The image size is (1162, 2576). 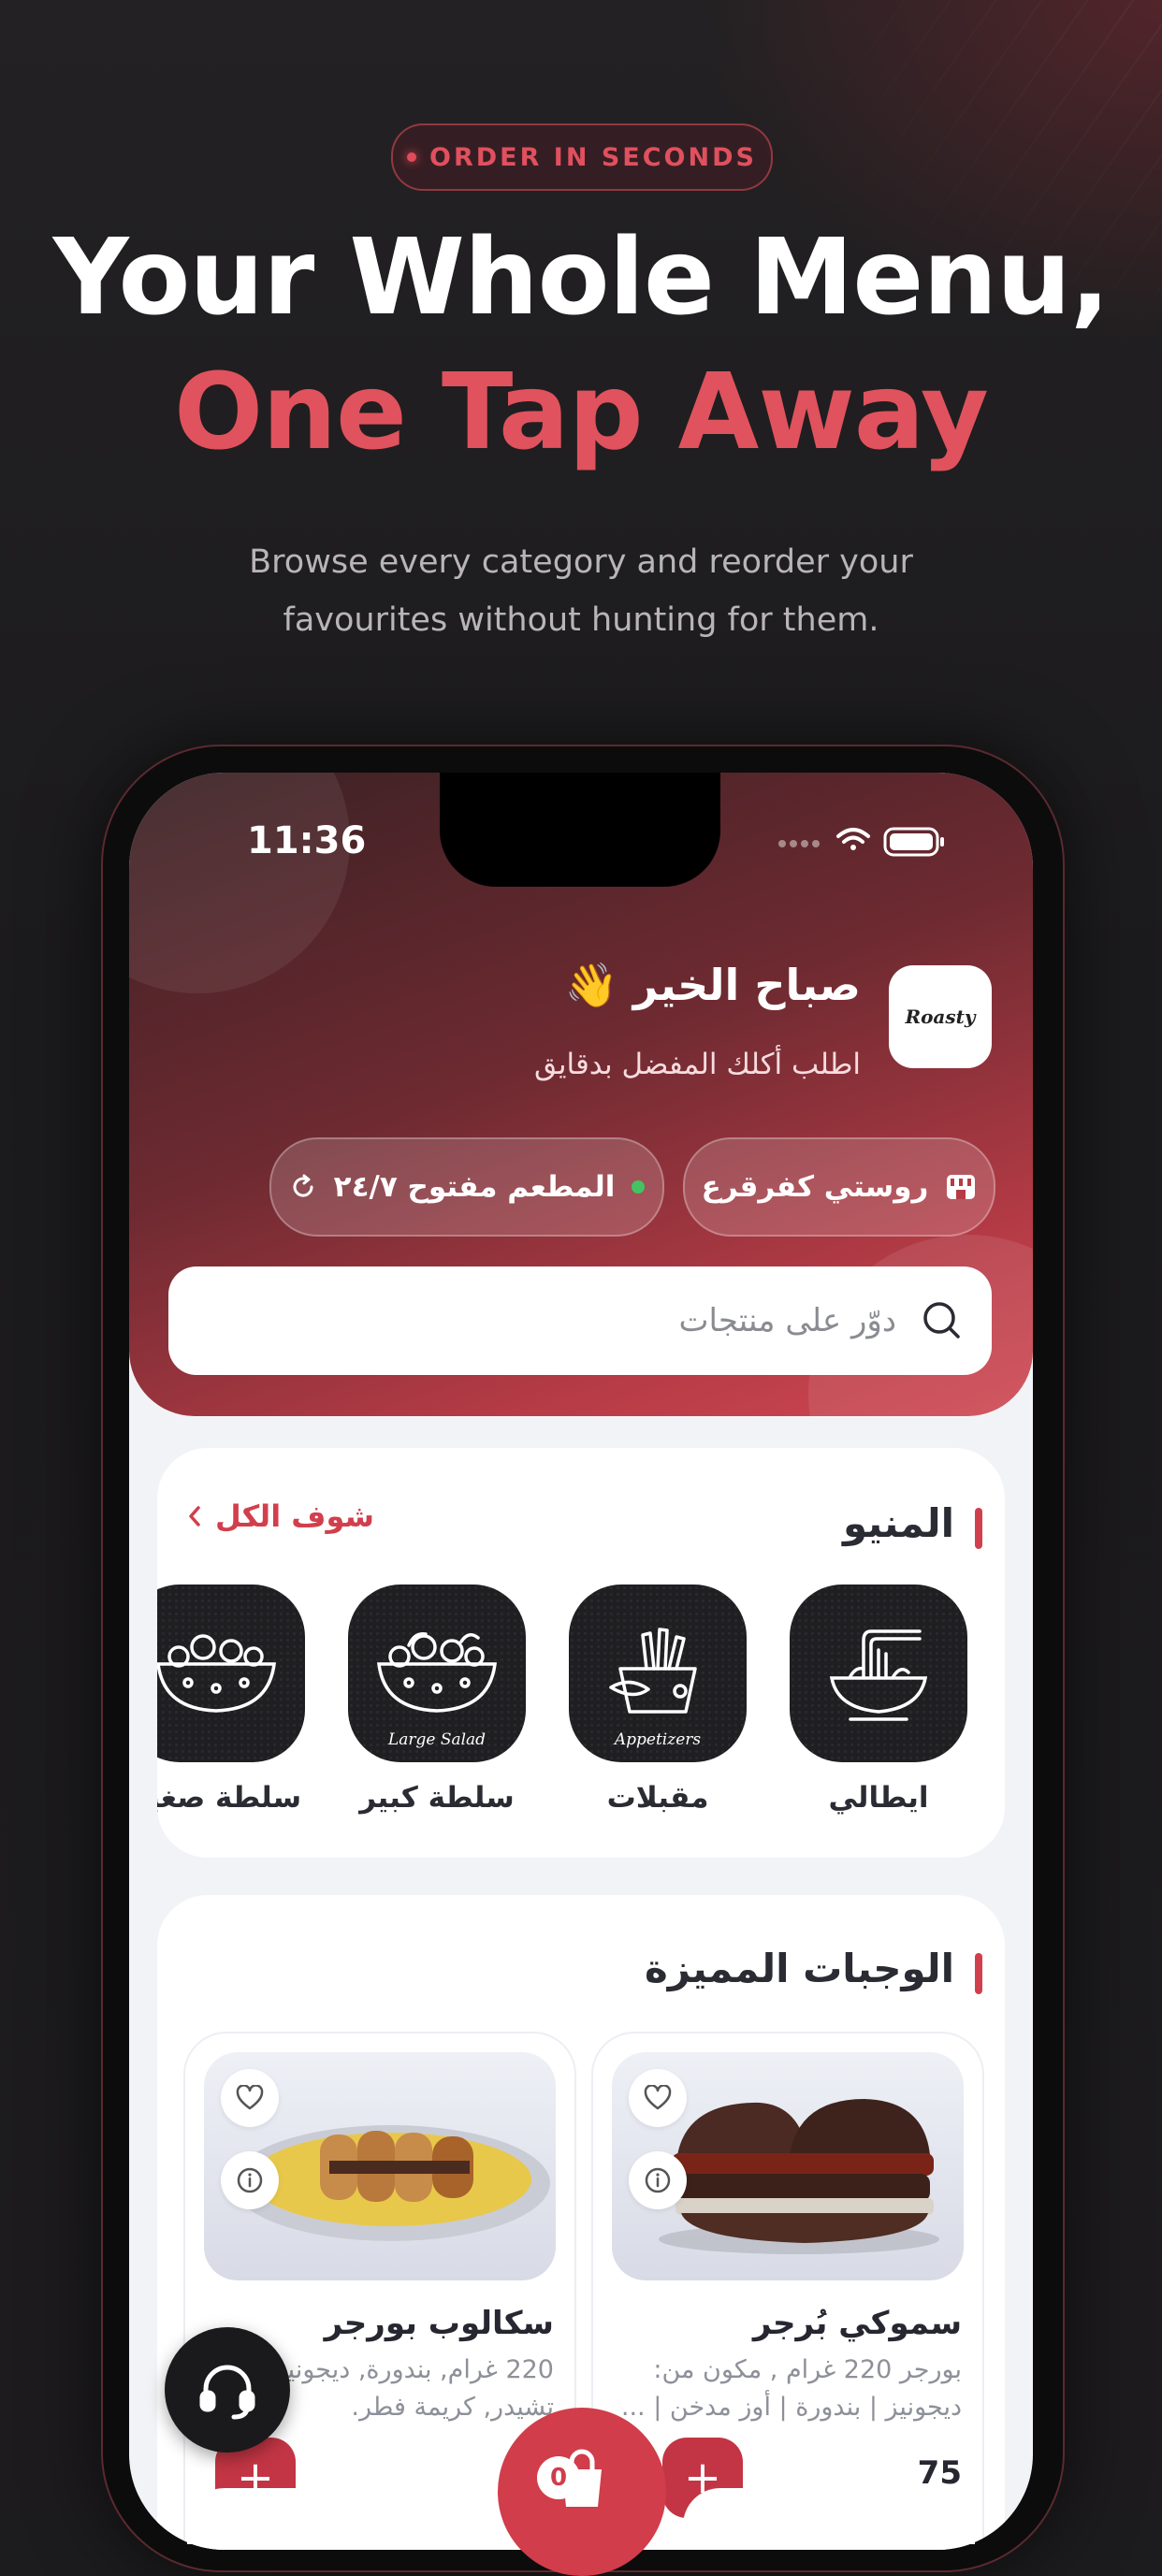 I want to click on product-price: 75, so click(x=940, y=2473).